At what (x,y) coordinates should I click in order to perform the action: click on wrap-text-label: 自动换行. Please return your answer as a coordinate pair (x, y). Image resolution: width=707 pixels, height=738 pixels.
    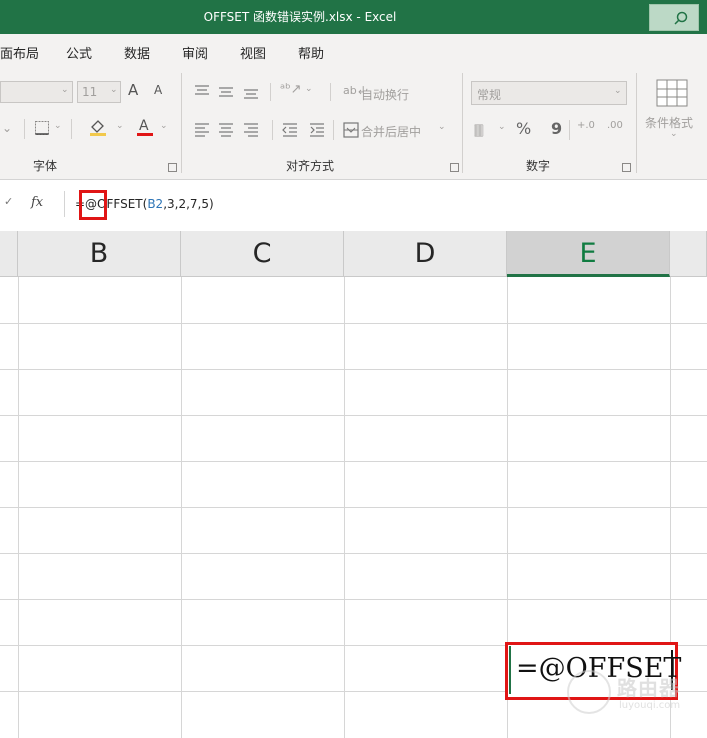
    Looking at the image, I should click on (385, 94).